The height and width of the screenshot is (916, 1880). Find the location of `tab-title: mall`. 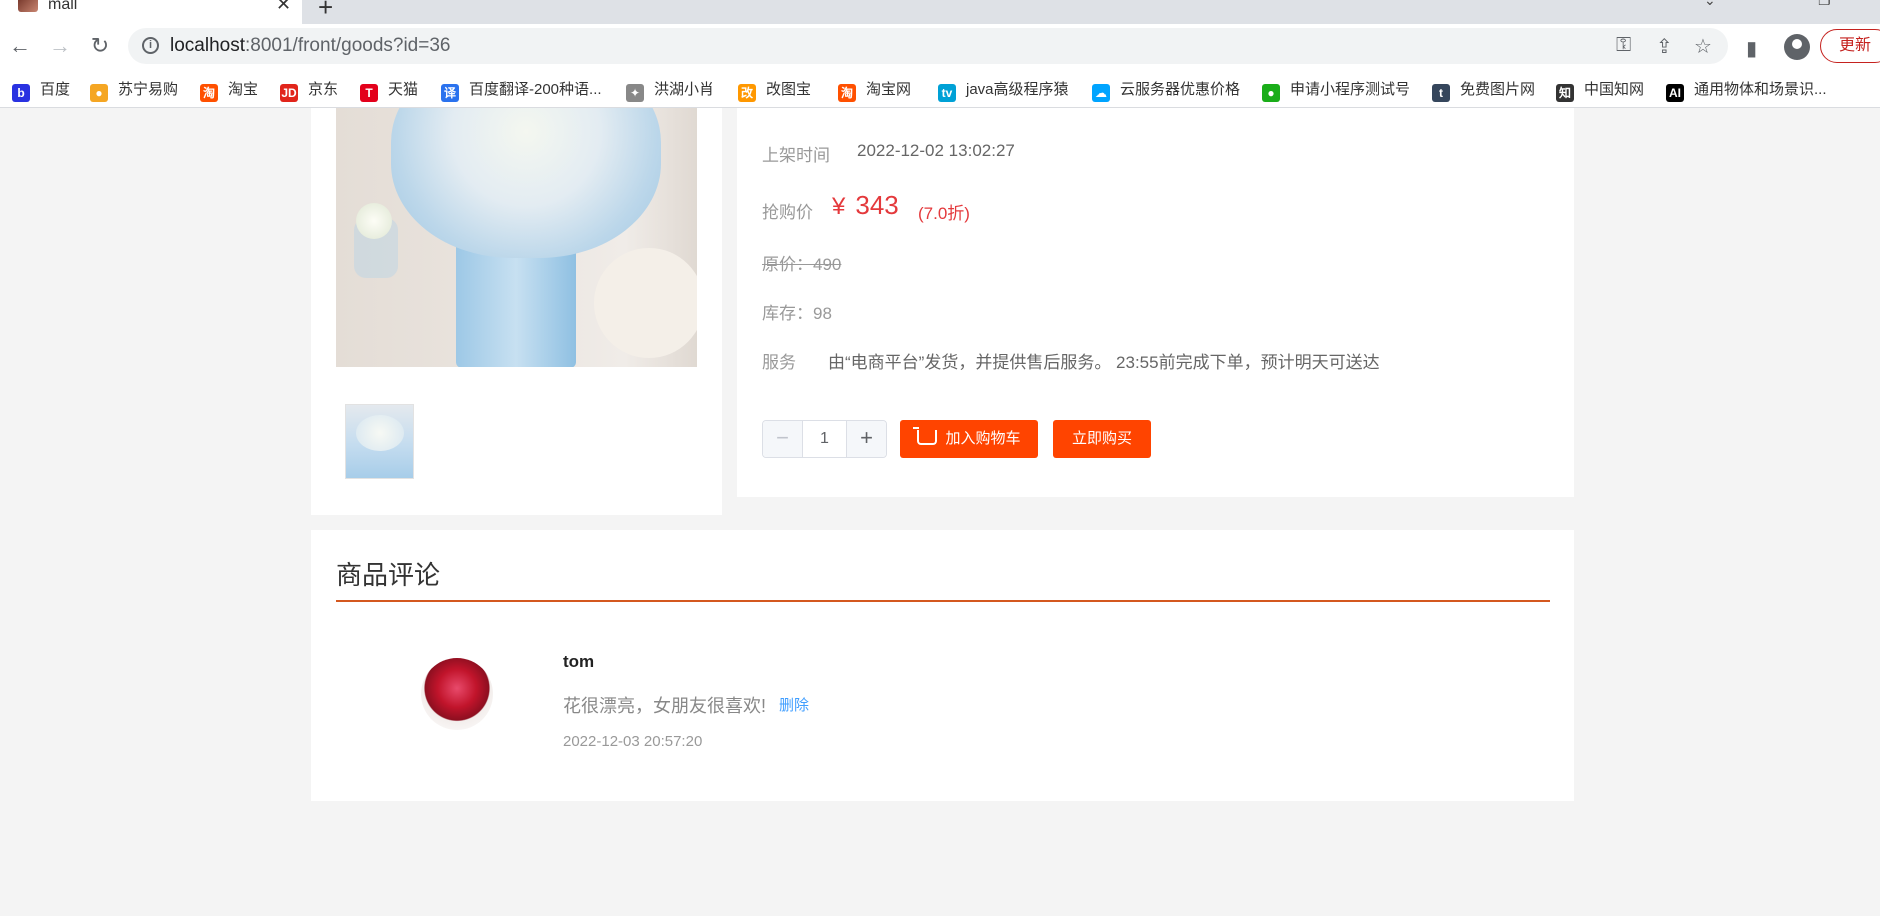

tab-title: mall is located at coordinates (63, 6).